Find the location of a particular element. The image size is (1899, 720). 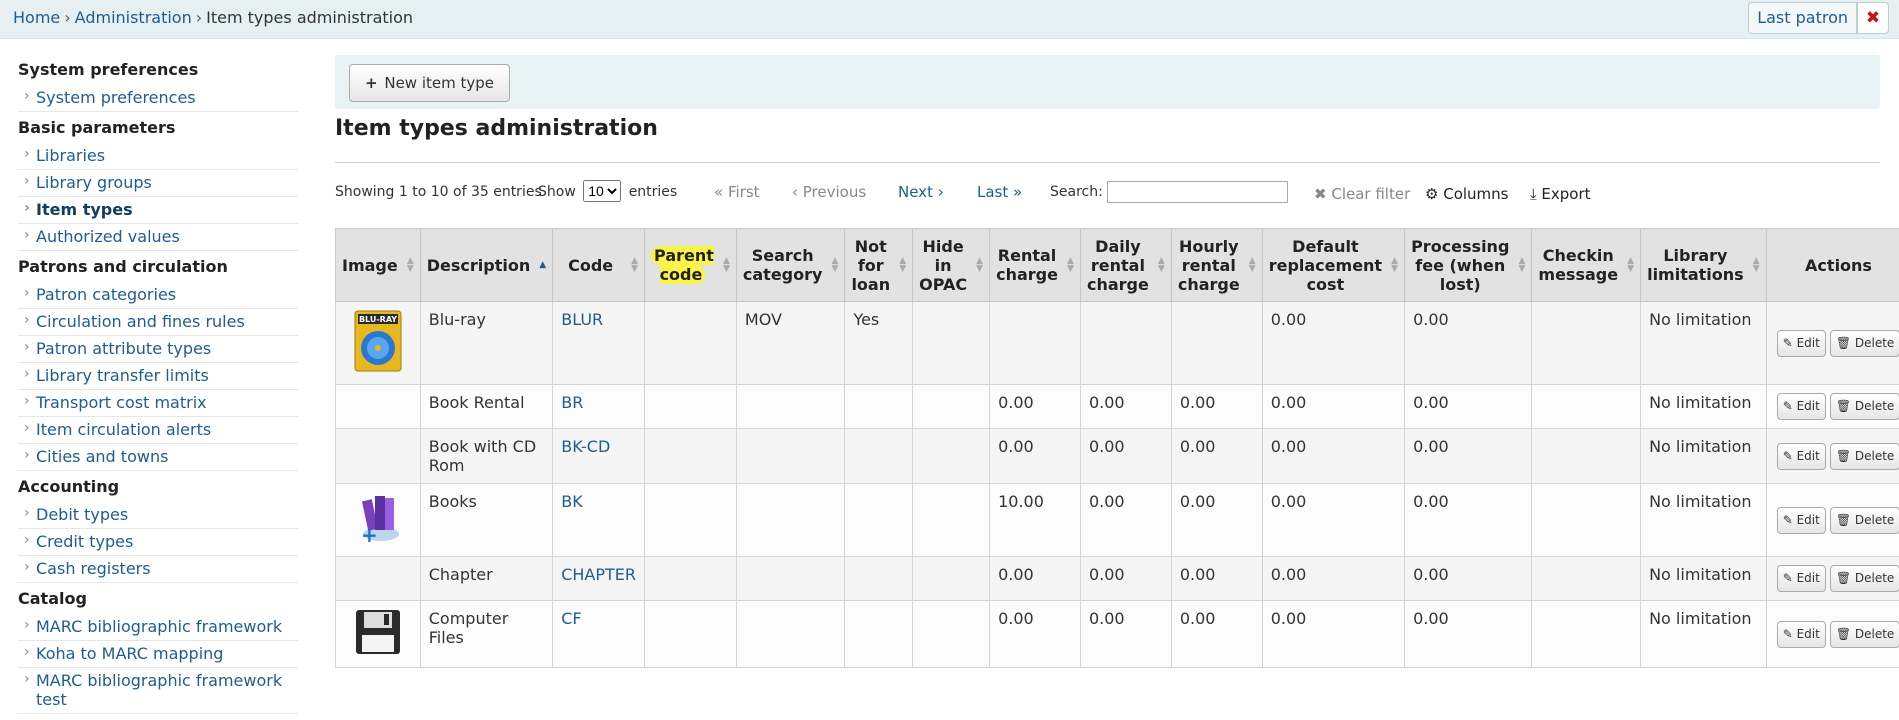

sidebar-item-marc-bibliographic-framework-test: MARC bibliographic framework test is located at coordinates (158, 691).